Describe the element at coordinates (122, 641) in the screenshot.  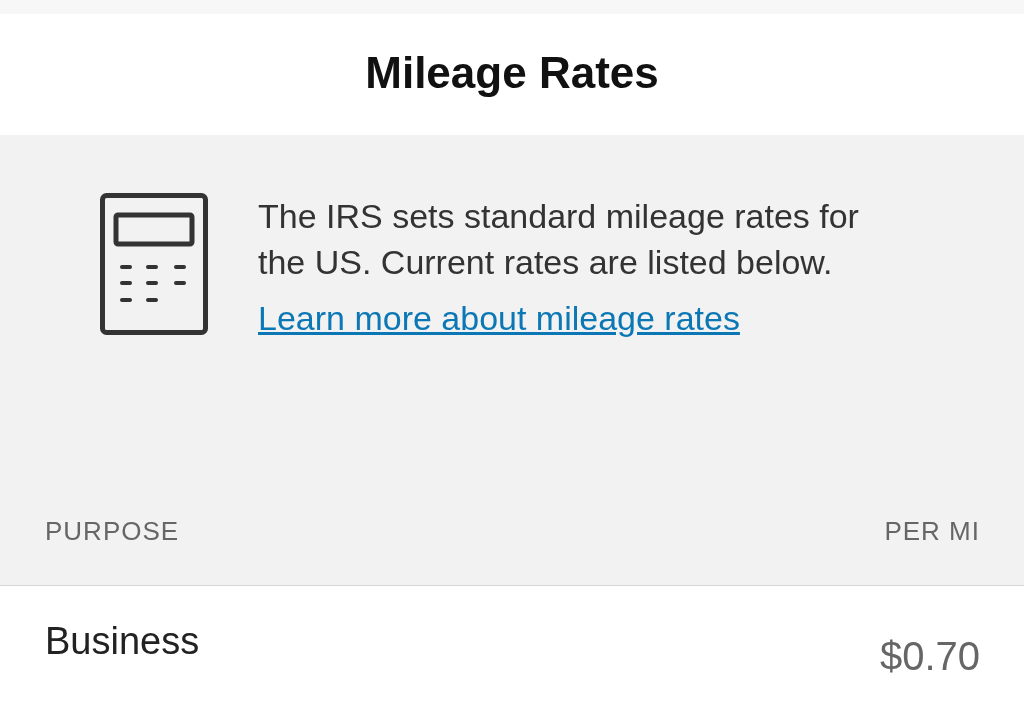
I see `purpose-label: Business` at that location.